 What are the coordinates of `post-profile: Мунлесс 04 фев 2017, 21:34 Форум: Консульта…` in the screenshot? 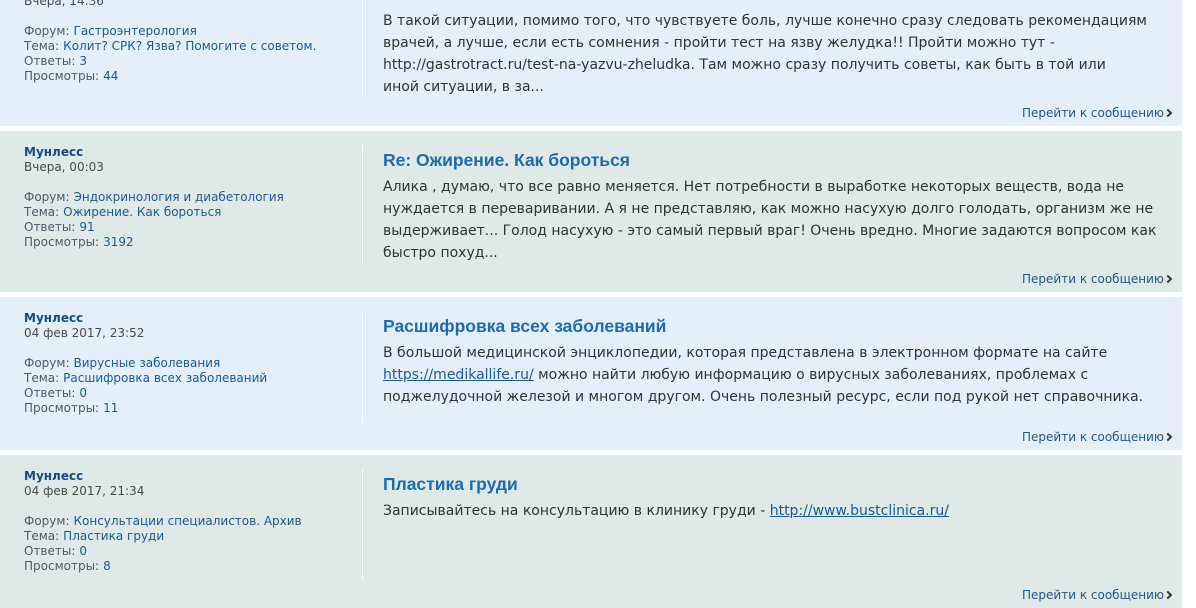 It's located at (181, 524).